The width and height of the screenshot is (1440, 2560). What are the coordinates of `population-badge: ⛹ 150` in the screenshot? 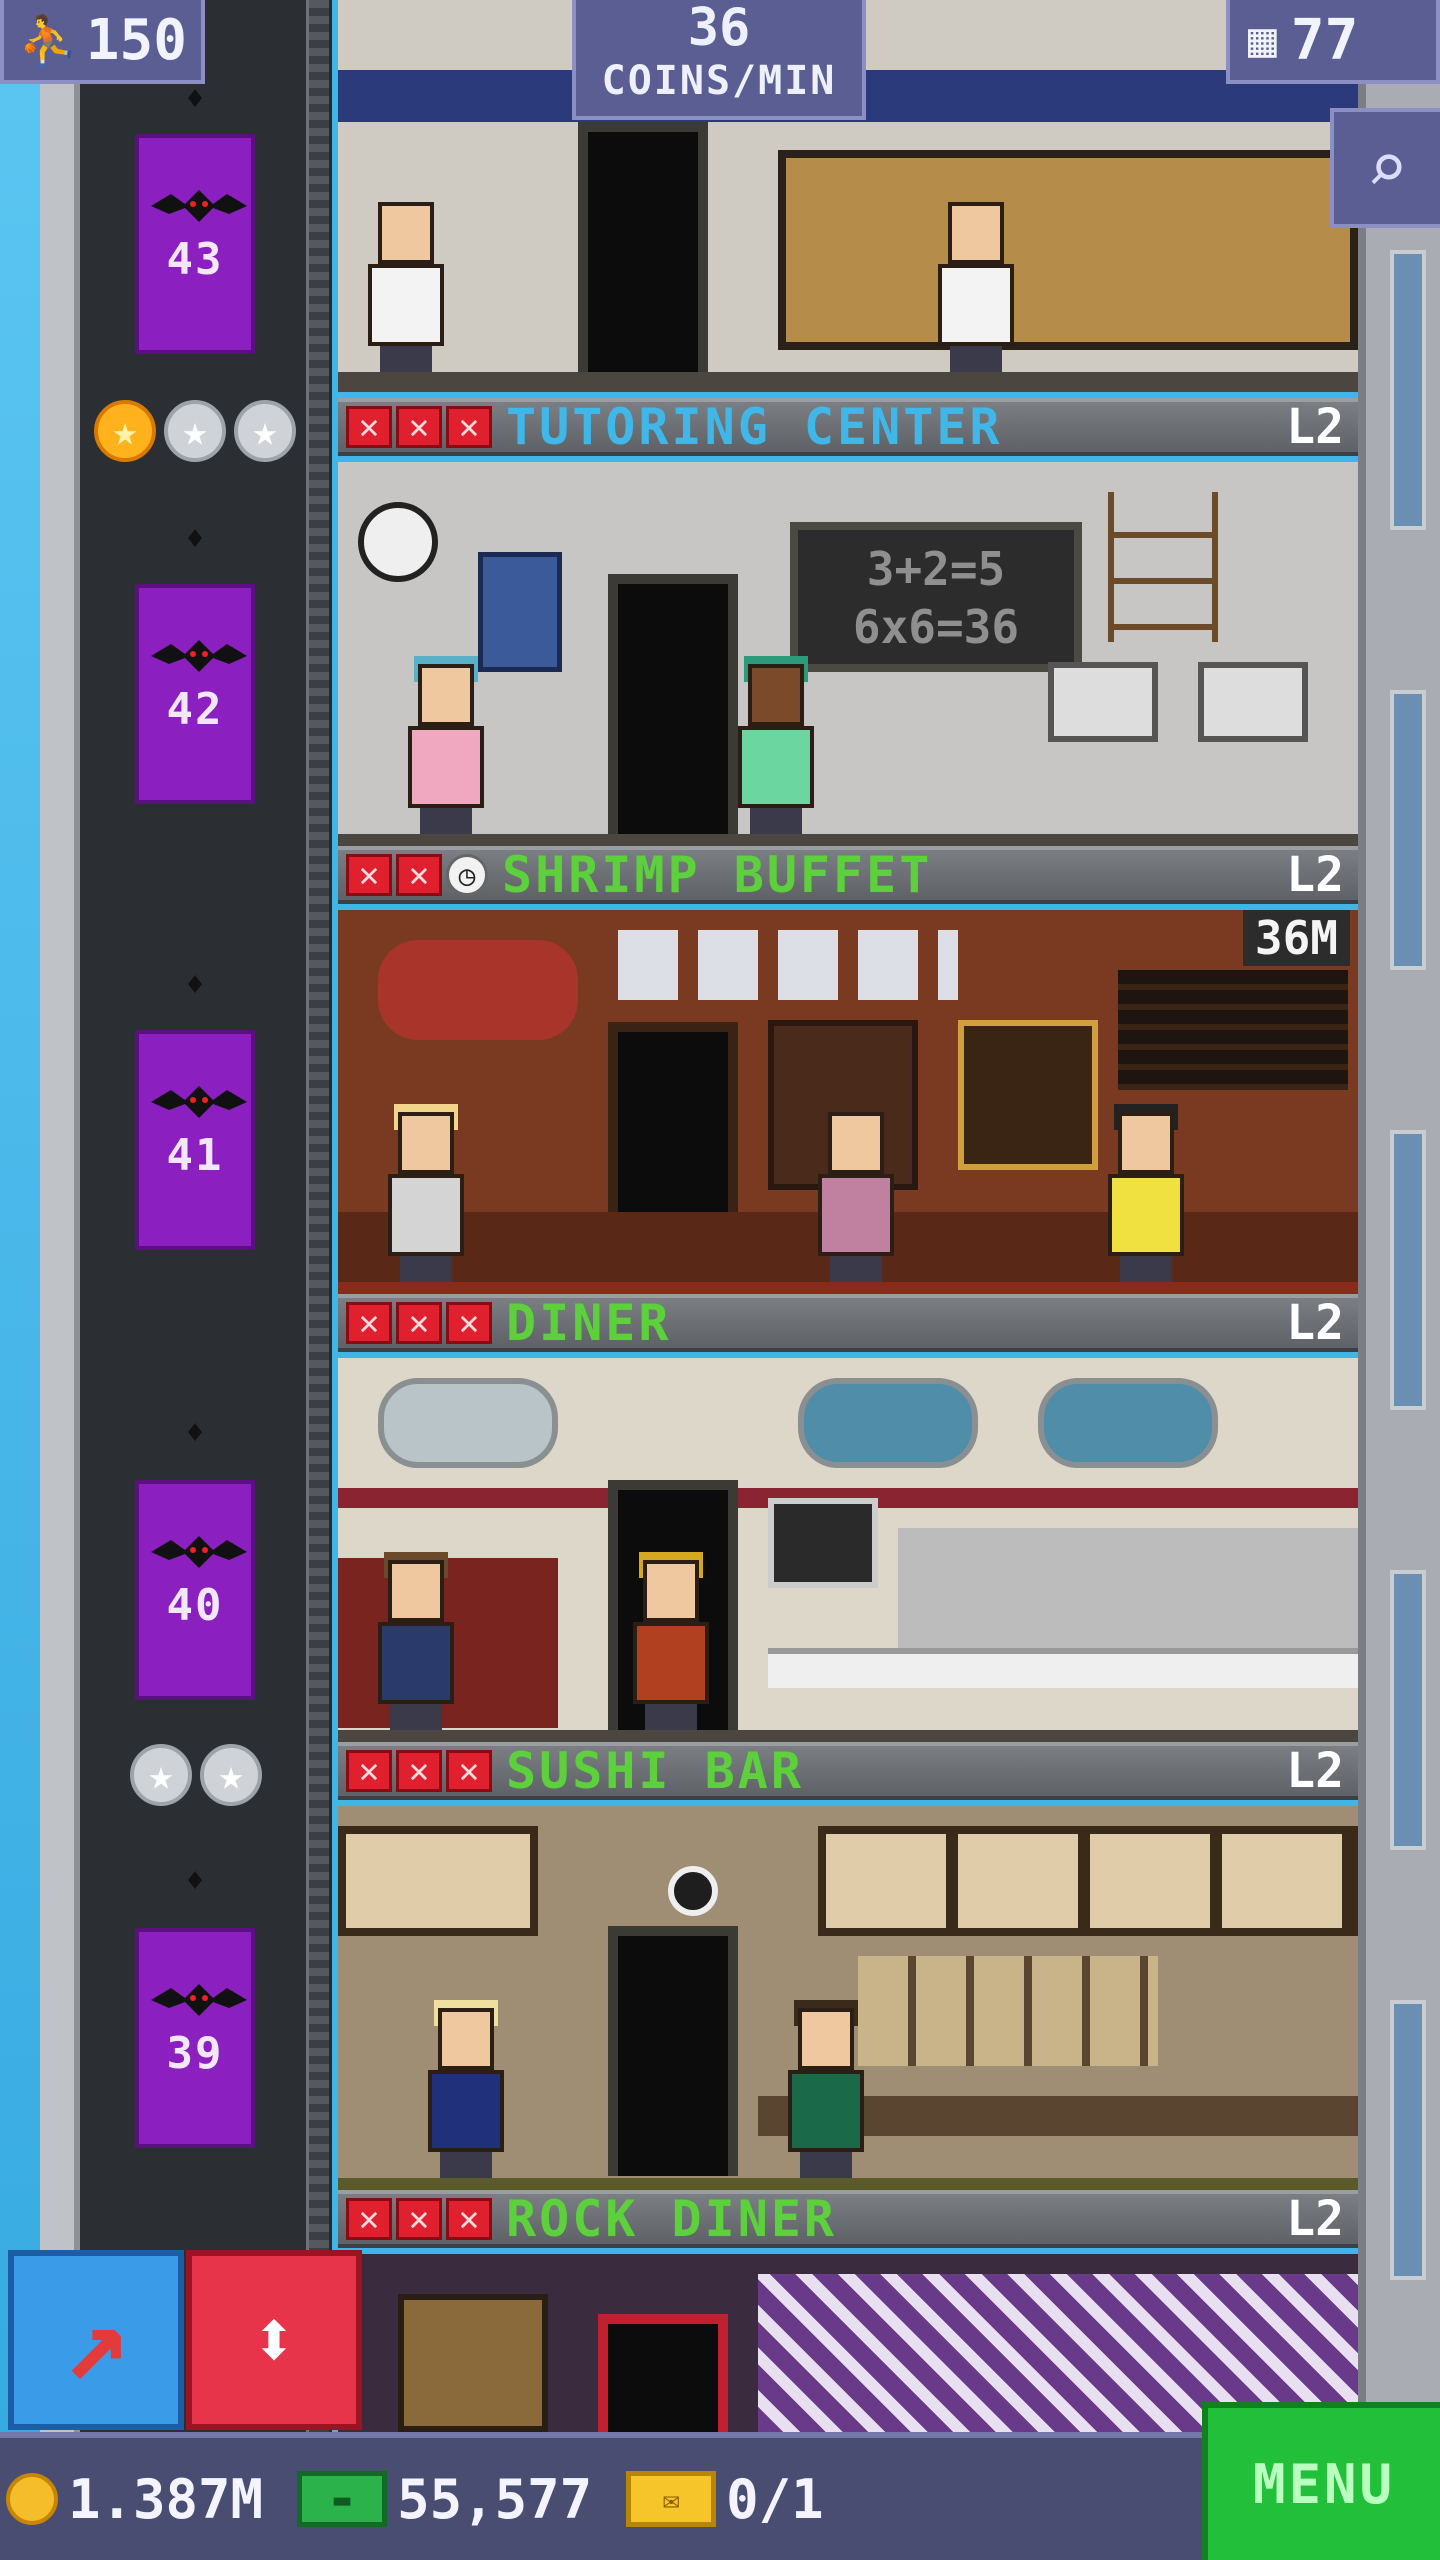 It's located at (102, 42).